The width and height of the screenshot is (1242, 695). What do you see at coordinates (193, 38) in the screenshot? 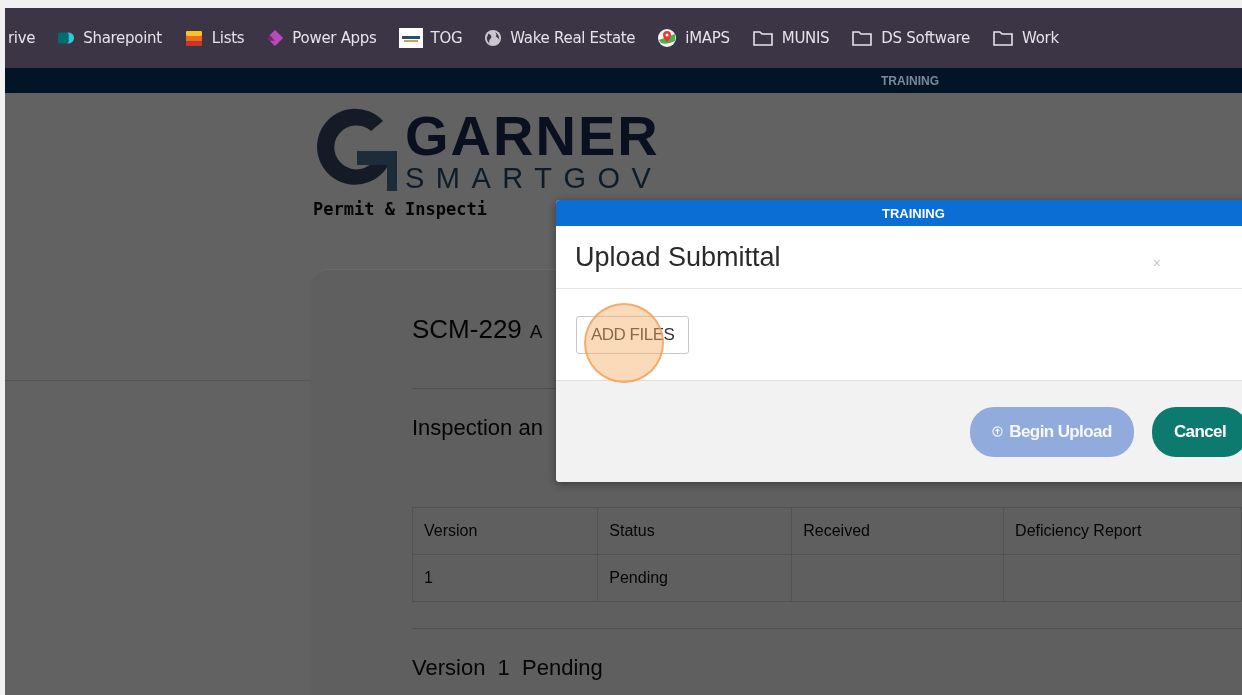
I see `stacked-bars-icon` at bounding box center [193, 38].